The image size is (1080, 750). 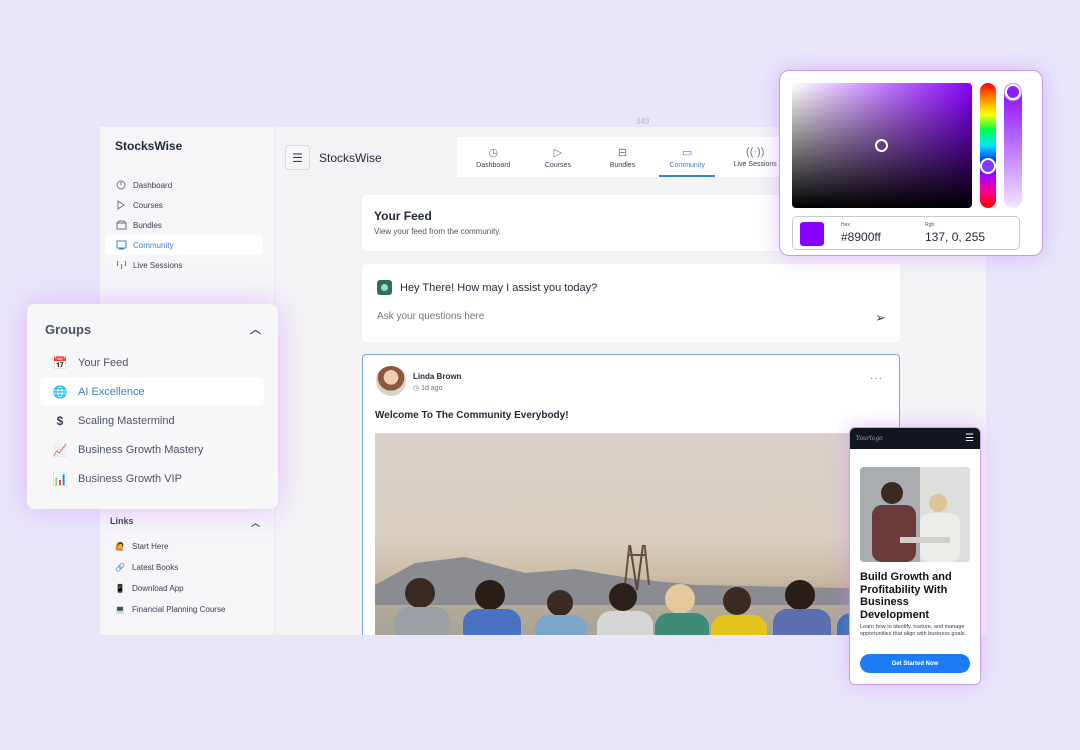 I want to click on tab-label: Courses, so click(x=557, y=165).